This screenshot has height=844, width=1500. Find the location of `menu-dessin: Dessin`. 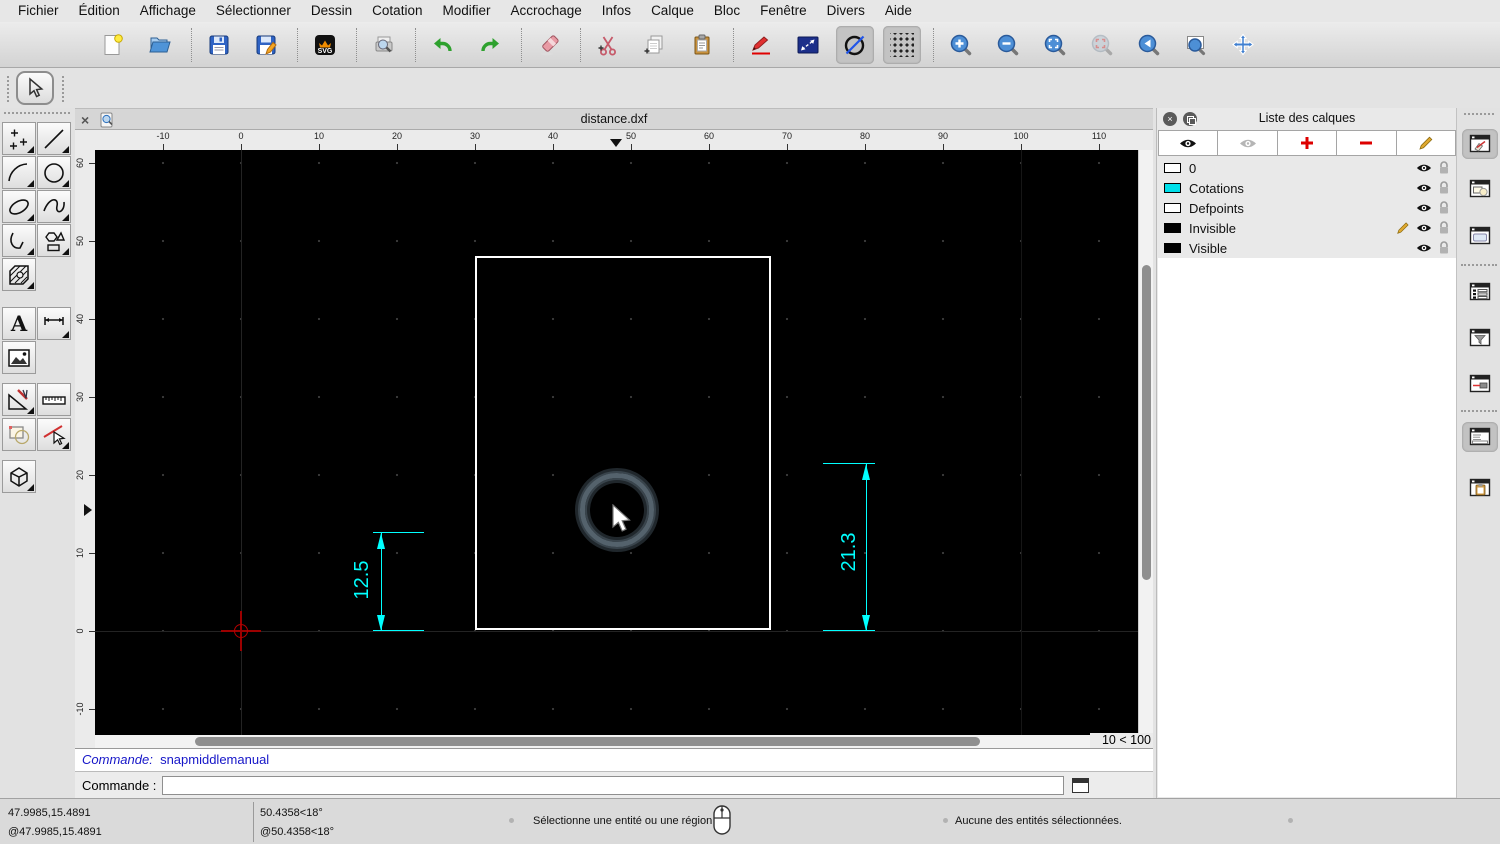

menu-dessin: Dessin is located at coordinates (331, 11).